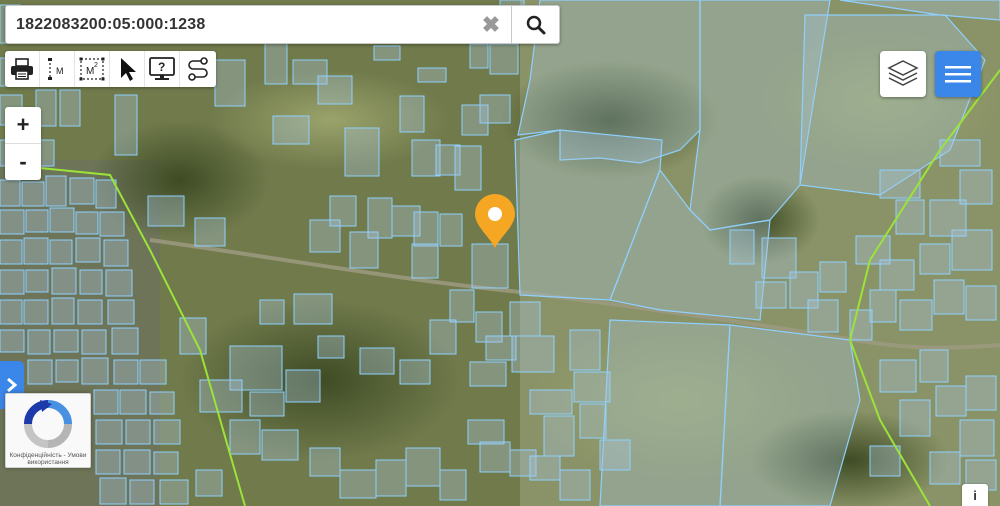 The height and width of the screenshot is (506, 1000). Describe the element at coordinates (23, 125) in the screenshot. I see `zoom-in-button: +` at that location.